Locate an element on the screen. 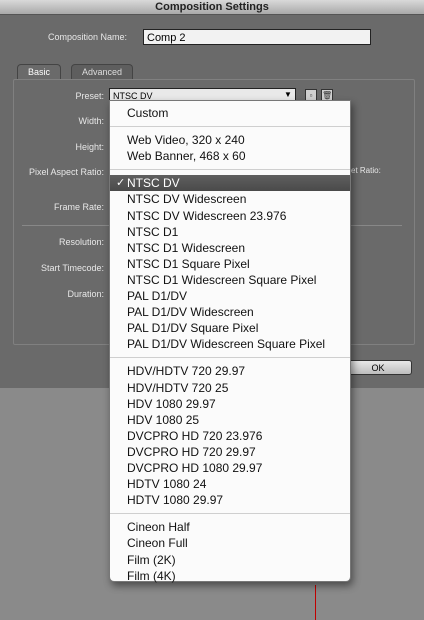  width-label: Width: is located at coordinates (91, 121).